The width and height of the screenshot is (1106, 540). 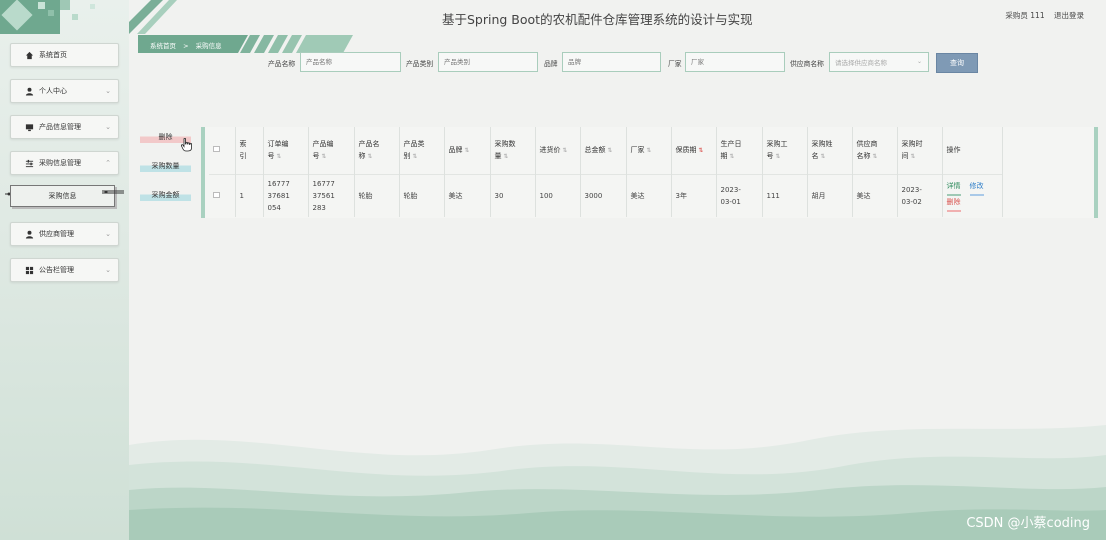 What do you see at coordinates (56, 234) in the screenshot?
I see `sidebar-item-label: 供应商管理` at bounding box center [56, 234].